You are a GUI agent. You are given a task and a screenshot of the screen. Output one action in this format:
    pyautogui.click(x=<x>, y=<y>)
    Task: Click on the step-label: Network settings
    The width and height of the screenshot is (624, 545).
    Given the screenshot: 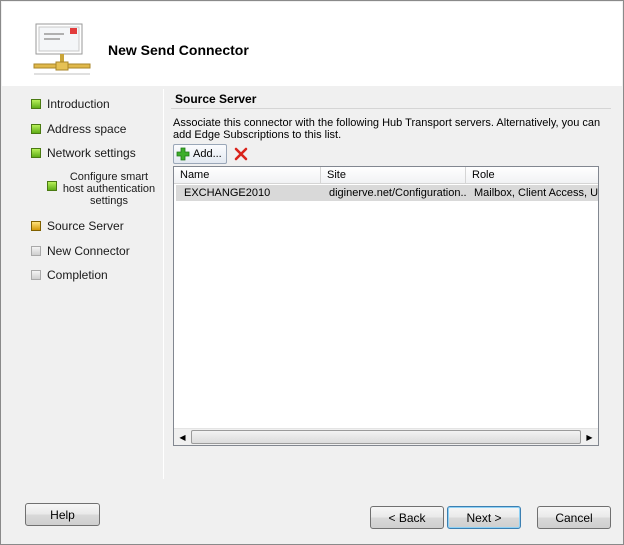 What is the action you would take?
    pyautogui.click(x=91, y=153)
    